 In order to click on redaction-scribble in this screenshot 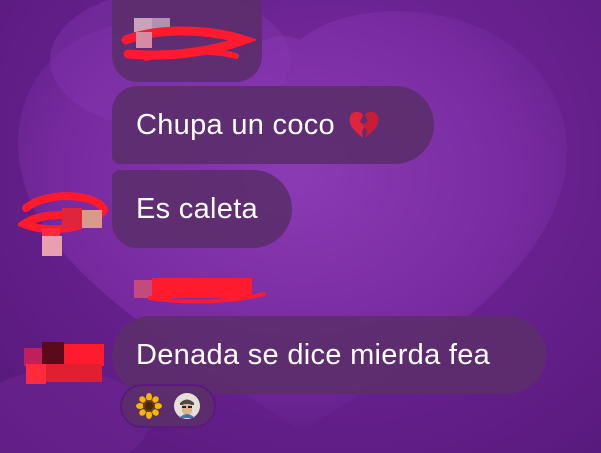, I will do `click(188, 39)`.